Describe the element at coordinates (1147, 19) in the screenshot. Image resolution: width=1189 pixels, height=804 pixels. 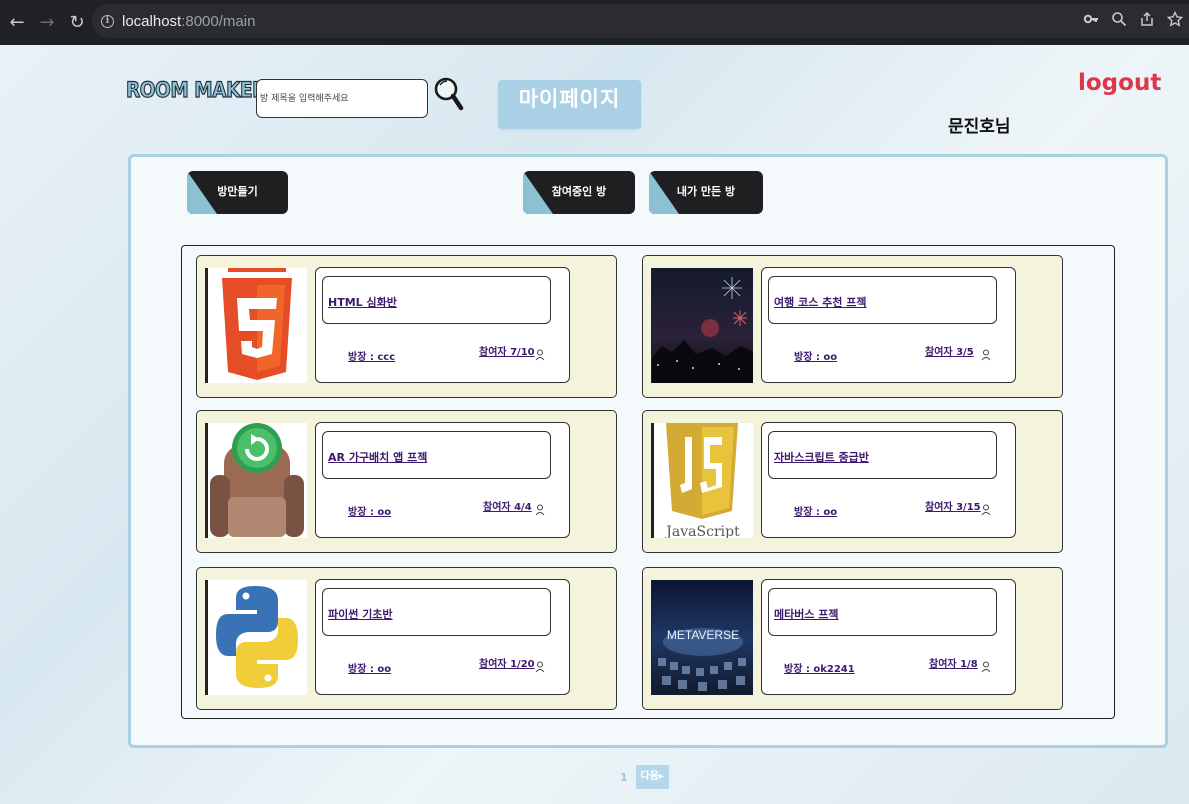
I see `share-icon` at that location.